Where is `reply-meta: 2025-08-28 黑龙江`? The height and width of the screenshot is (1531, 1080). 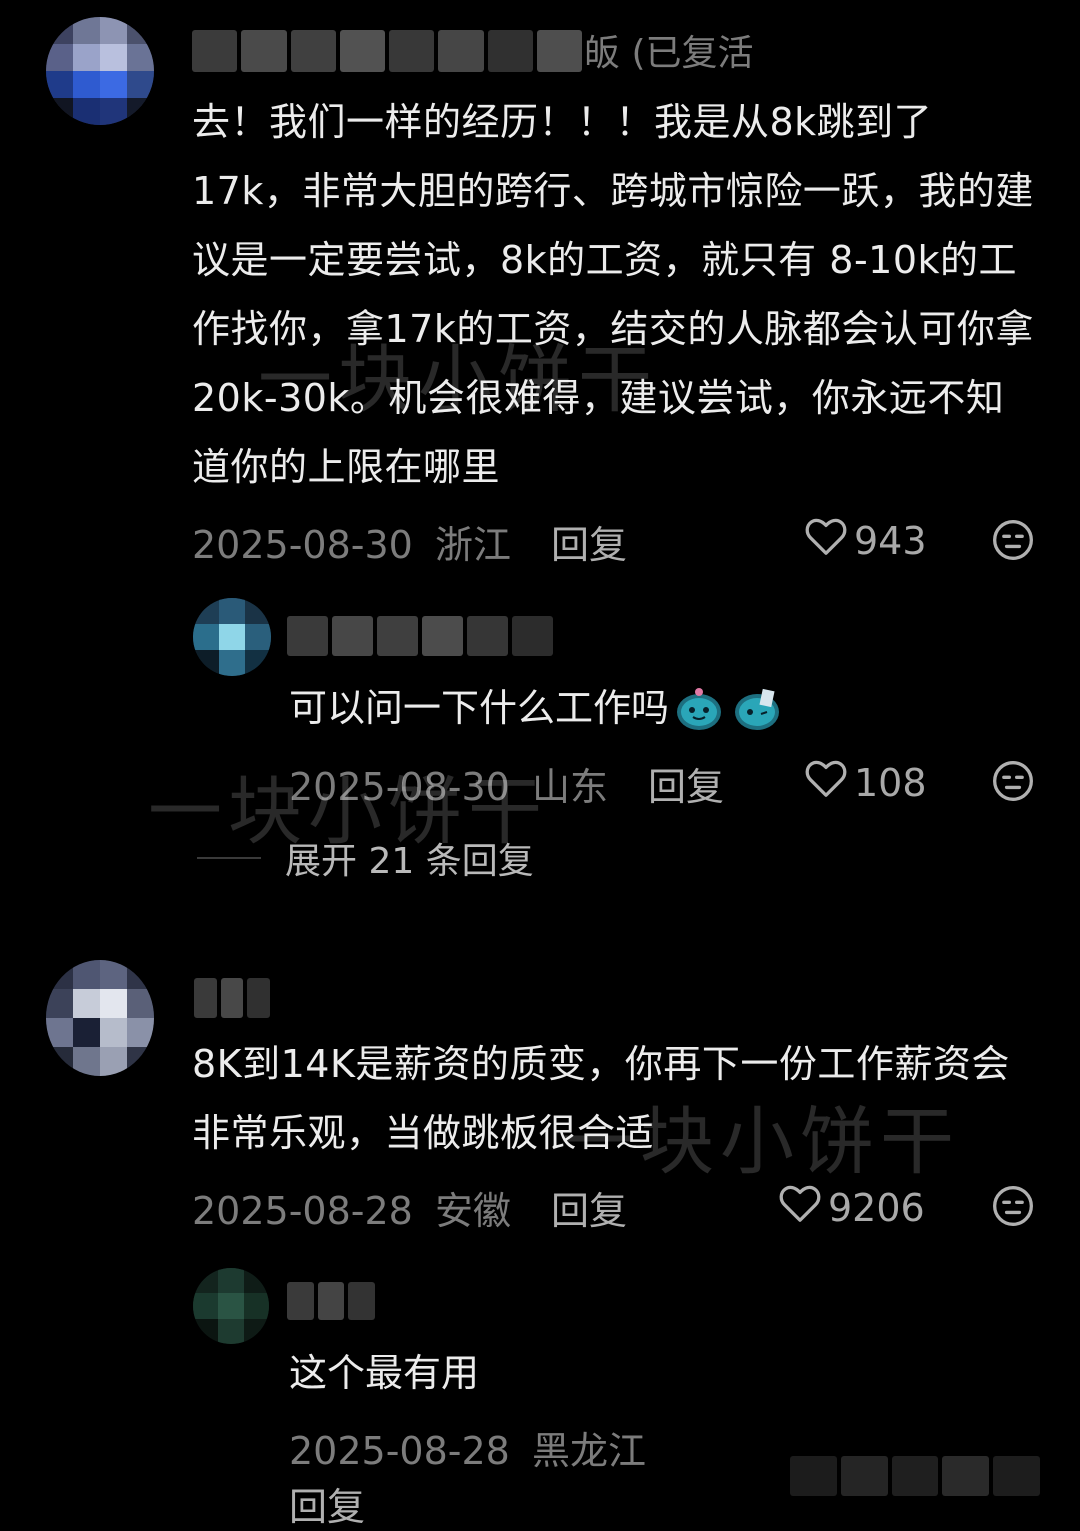
reply-meta: 2025-08-28 黑龙江 is located at coordinates (467, 1447).